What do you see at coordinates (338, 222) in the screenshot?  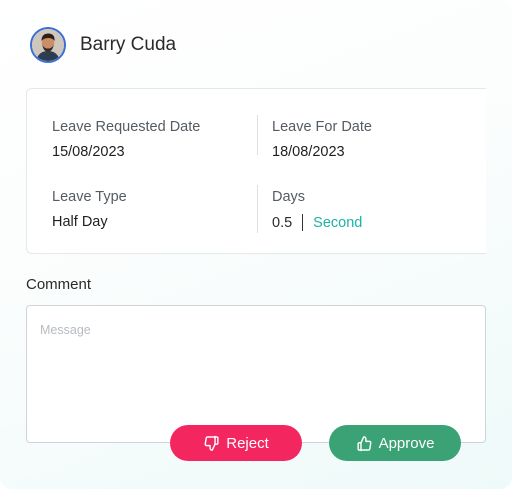 I see `half-day-session: Second` at bounding box center [338, 222].